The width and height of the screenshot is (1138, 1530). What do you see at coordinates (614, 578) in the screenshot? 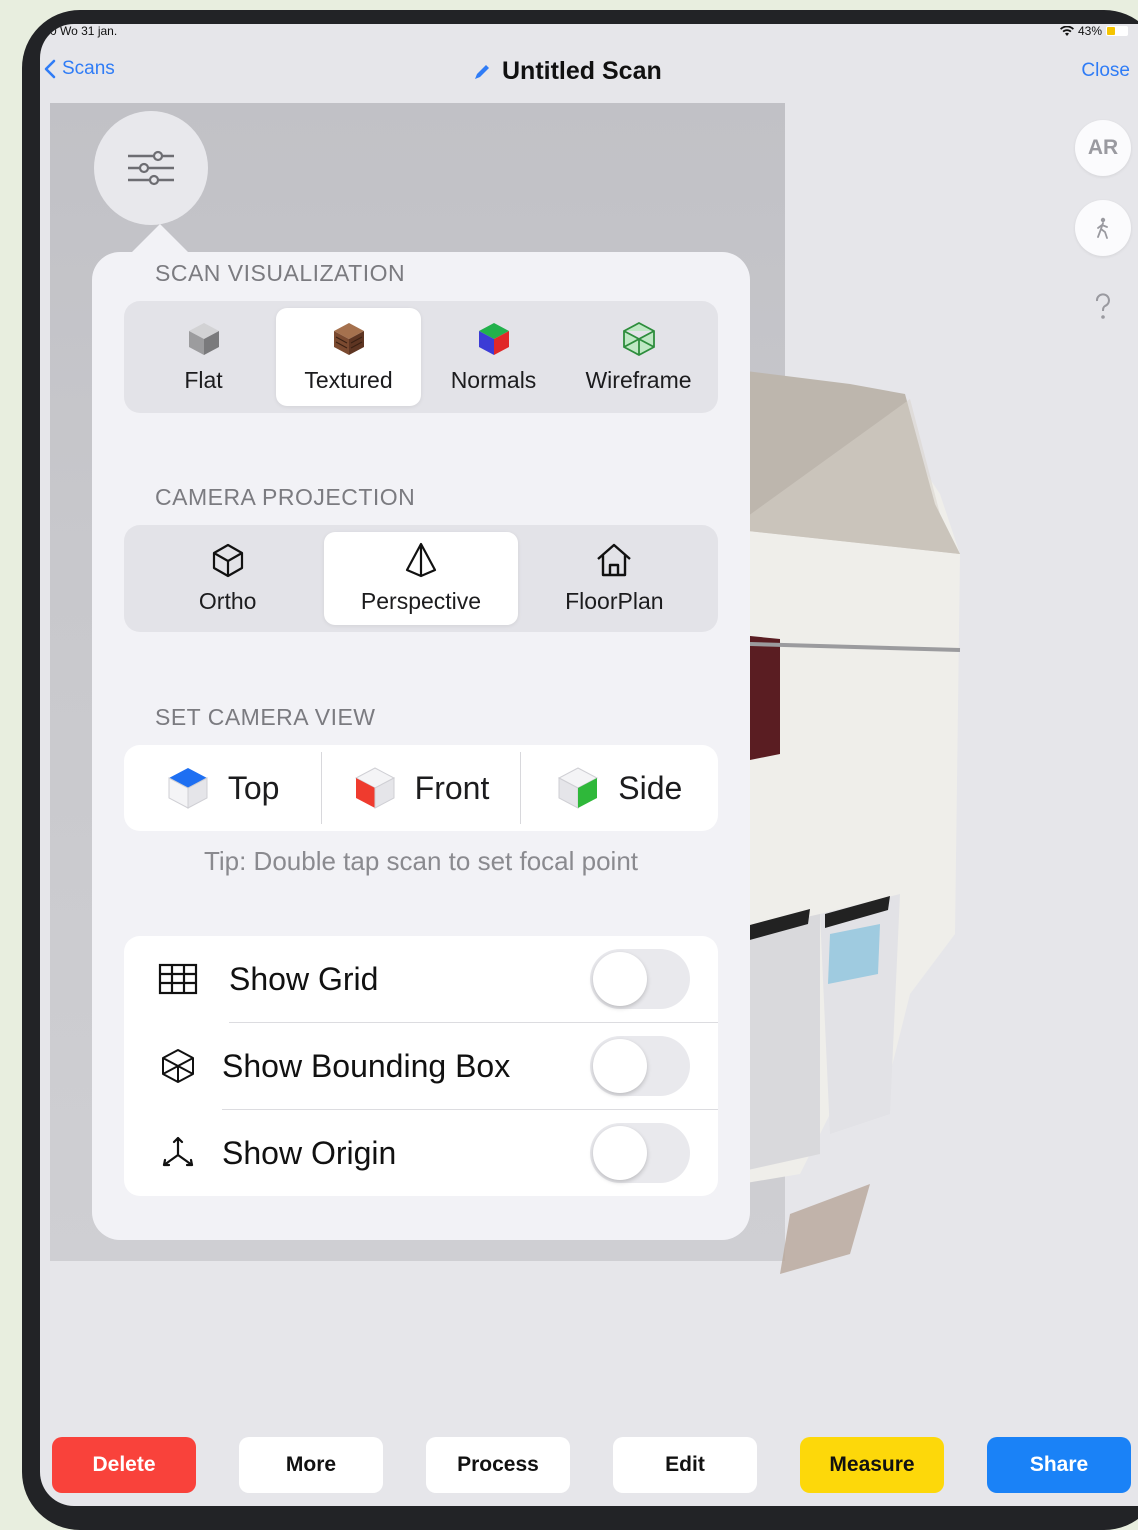
I see `seg-floorplan: FloorPlan` at bounding box center [614, 578].